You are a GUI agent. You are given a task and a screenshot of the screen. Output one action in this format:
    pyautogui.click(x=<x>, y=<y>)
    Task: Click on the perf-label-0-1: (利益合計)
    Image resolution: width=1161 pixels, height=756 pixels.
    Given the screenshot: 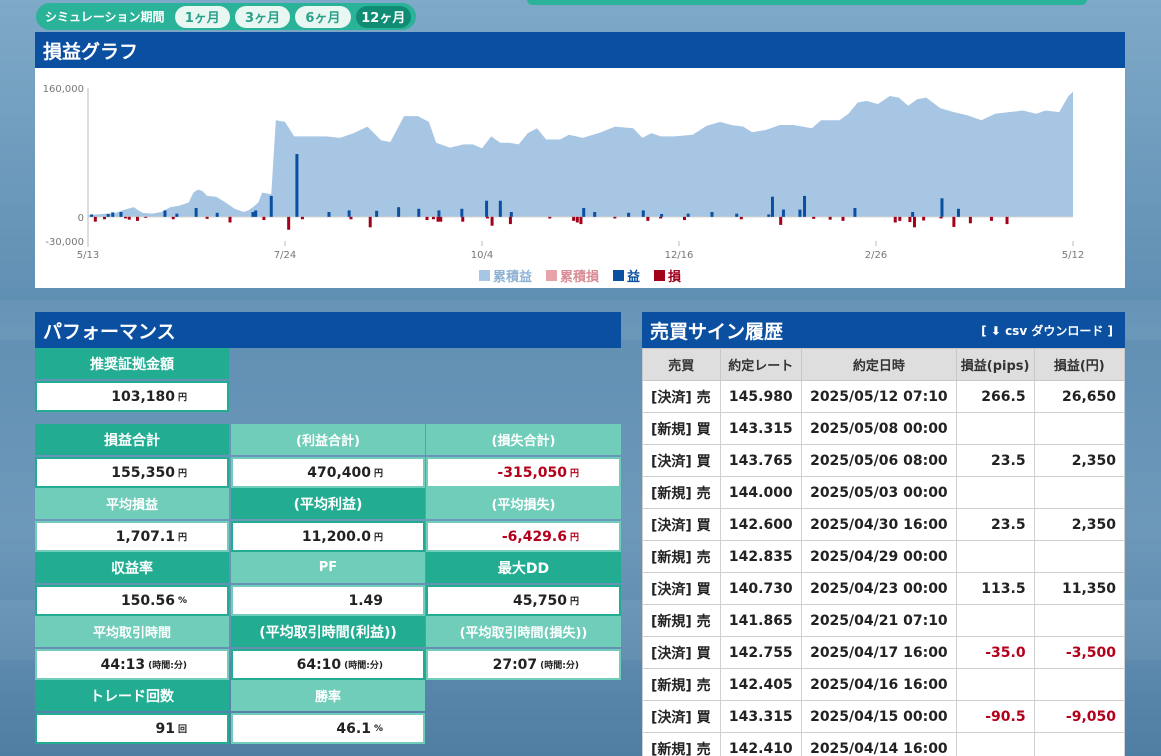 What is the action you would take?
    pyautogui.click(x=328, y=439)
    